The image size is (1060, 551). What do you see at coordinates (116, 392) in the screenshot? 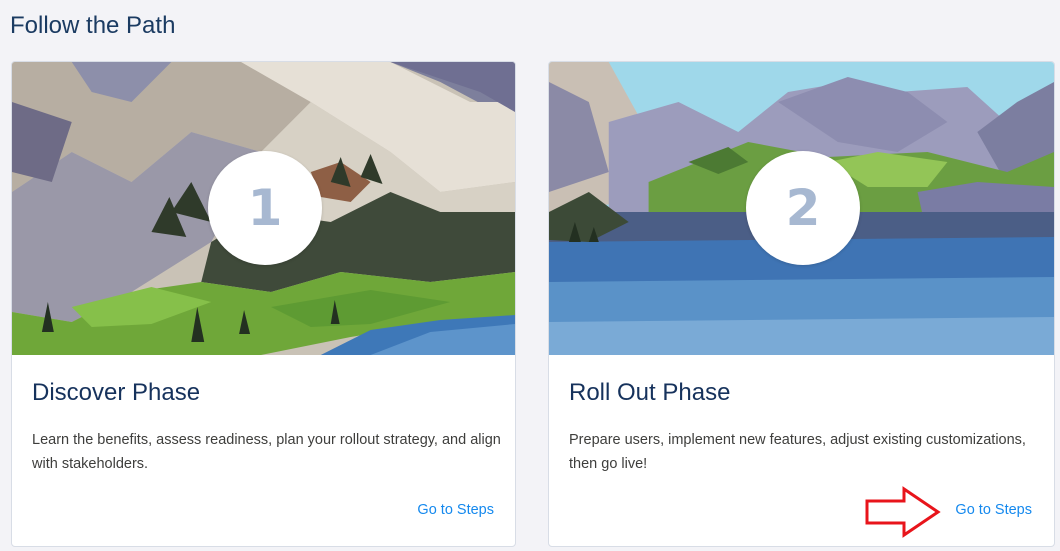
I see `card-title: Discover Phase` at bounding box center [116, 392].